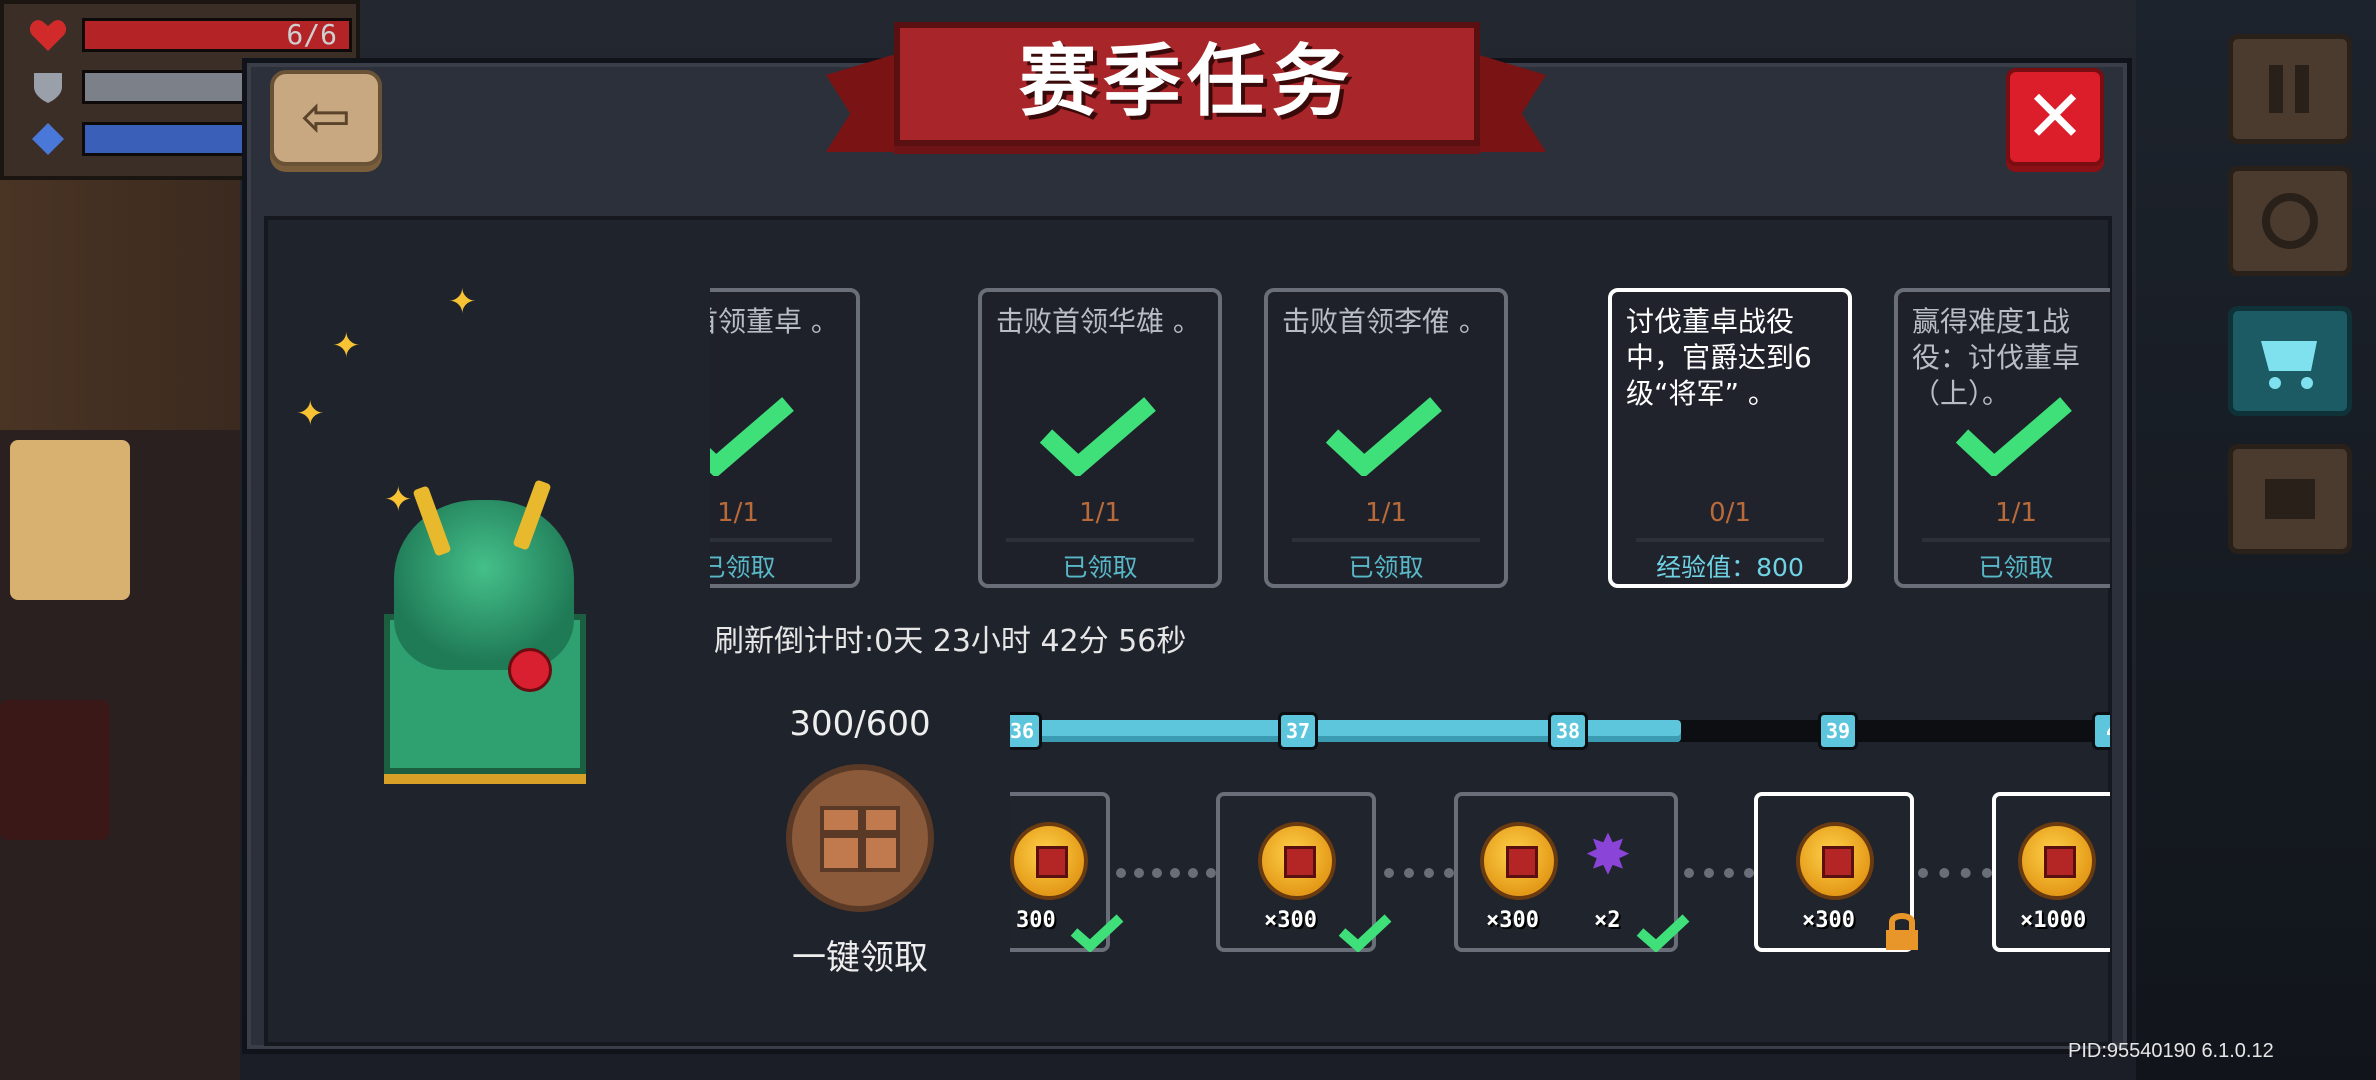 This screenshot has height=1080, width=2376. Describe the element at coordinates (1902, 931) in the screenshot. I see `lock-icon` at that location.